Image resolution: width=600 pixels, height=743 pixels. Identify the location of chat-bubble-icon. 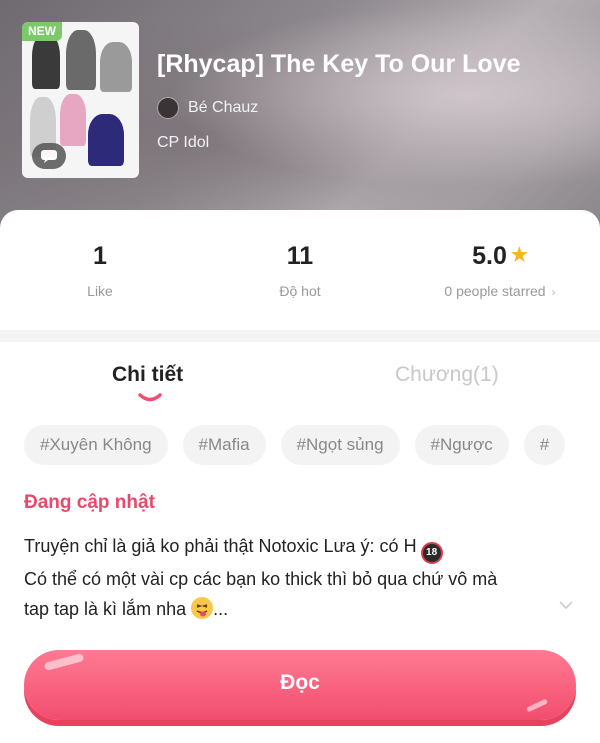
(49, 156).